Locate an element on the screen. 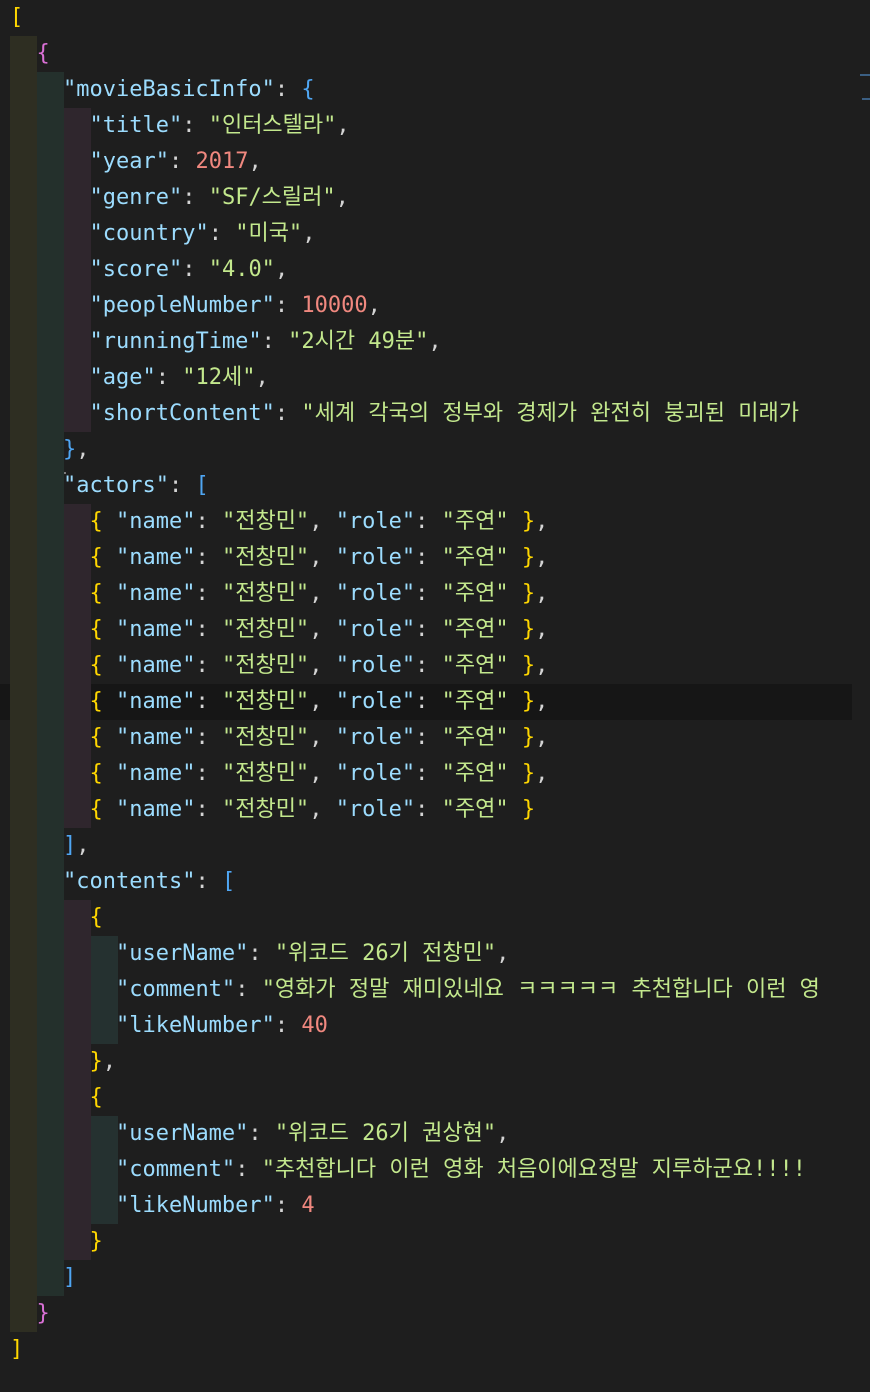 The height and width of the screenshot is (1392, 870). code-text: "userName": "위코드 26기 권상현", is located at coordinates (259, 1134).